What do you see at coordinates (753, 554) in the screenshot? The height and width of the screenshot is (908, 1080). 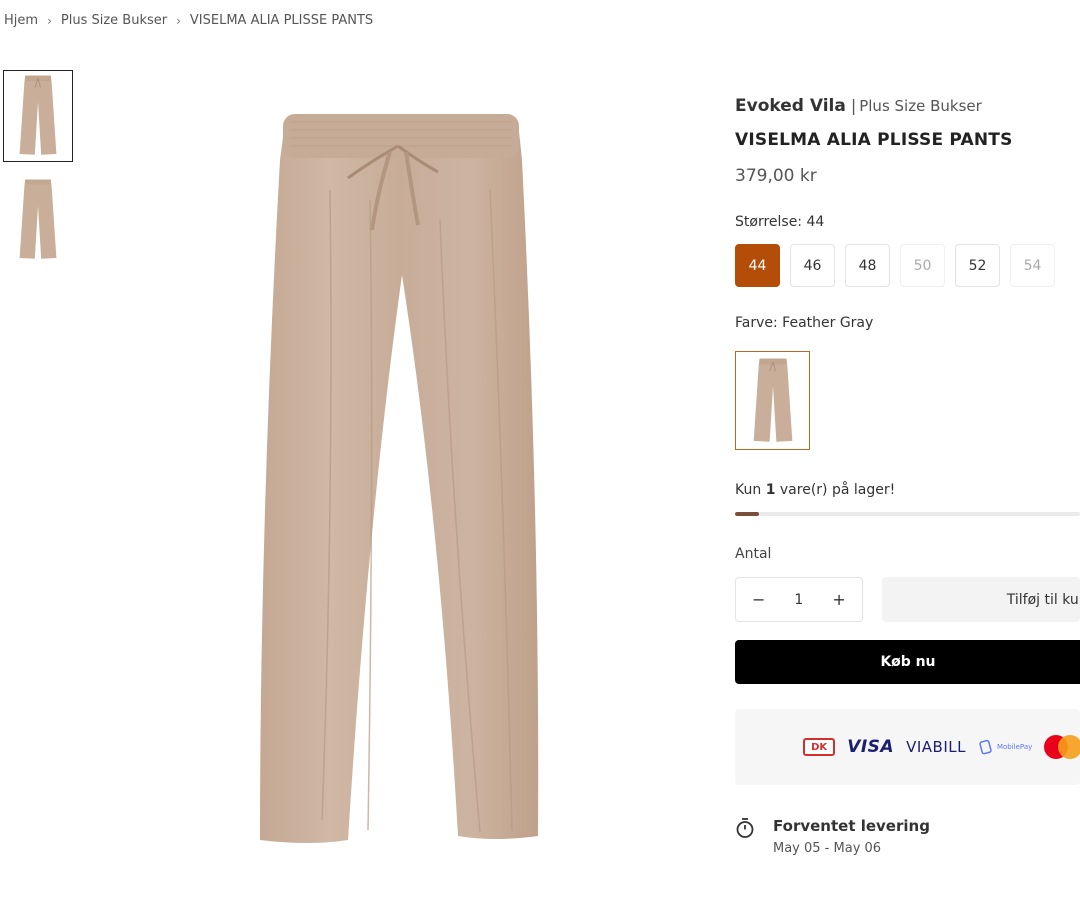 I see `quantity-label: Antal` at bounding box center [753, 554].